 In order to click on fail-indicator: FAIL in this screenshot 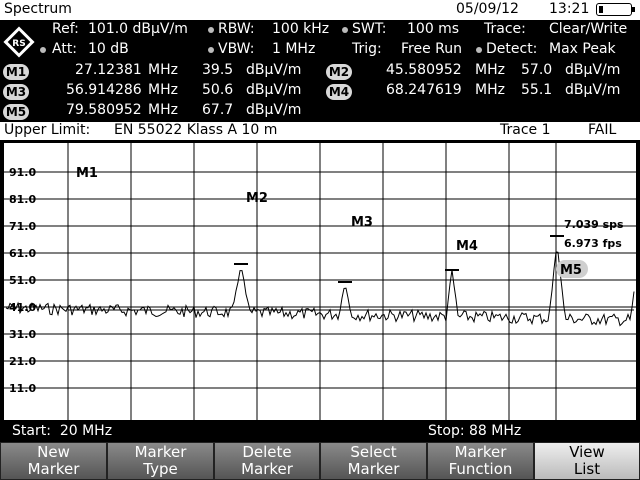, I will do `click(602, 130)`.